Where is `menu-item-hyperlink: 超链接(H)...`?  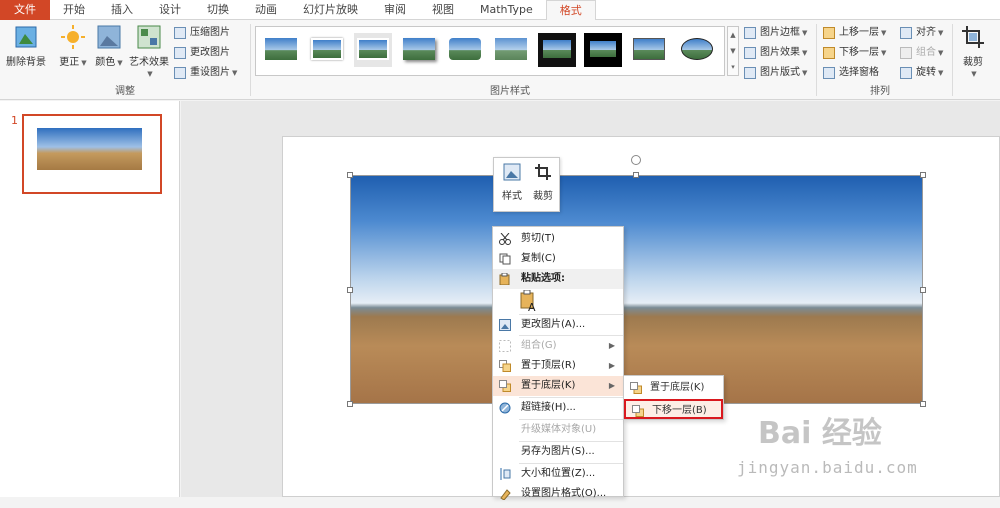
menu-item-hyperlink: 超链接(H)... is located at coordinates (558, 408).